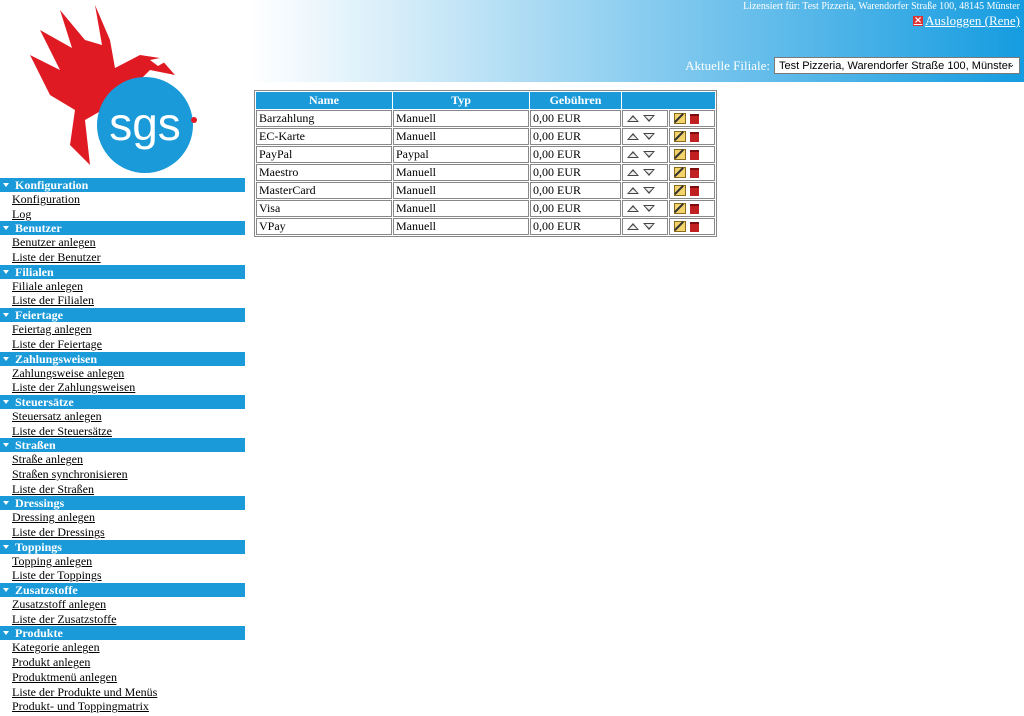 The height and width of the screenshot is (716, 1024). Describe the element at coordinates (122, 358) in the screenshot. I see `sidebar-section-header: Zahlungsweisen` at that location.